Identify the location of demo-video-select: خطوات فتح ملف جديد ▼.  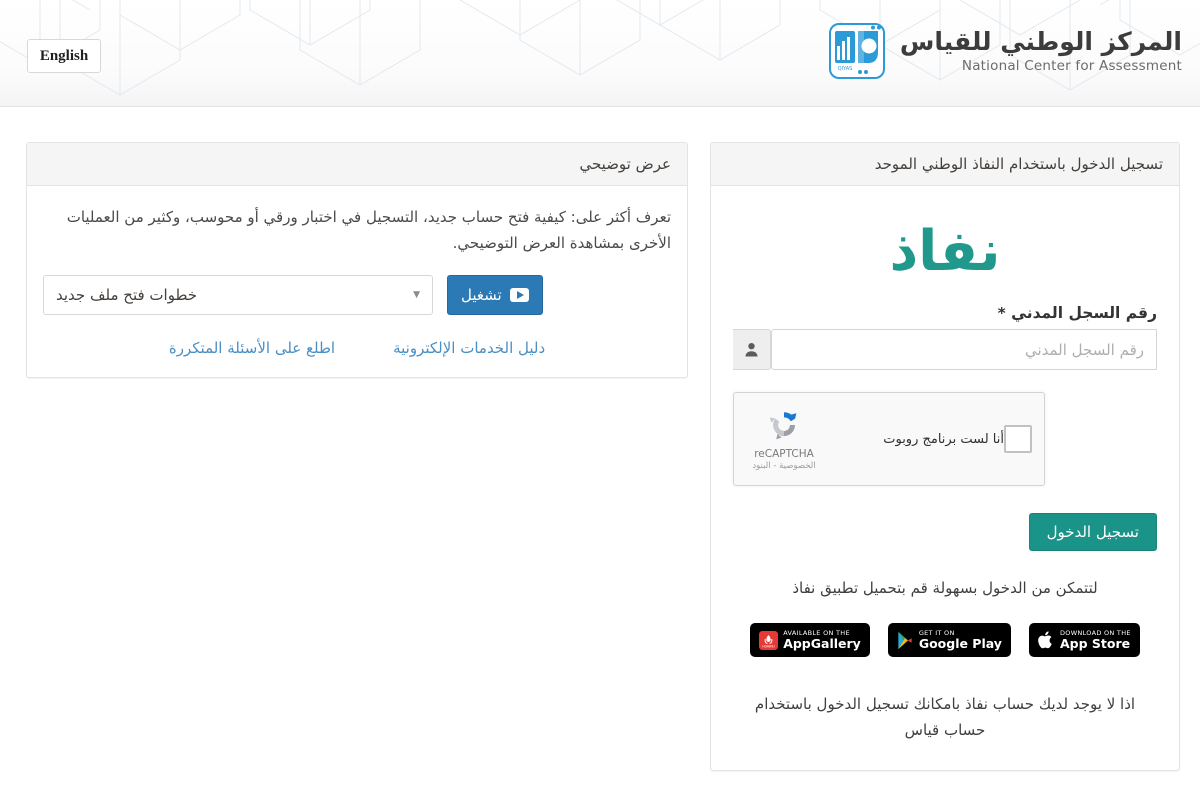
(238, 294).